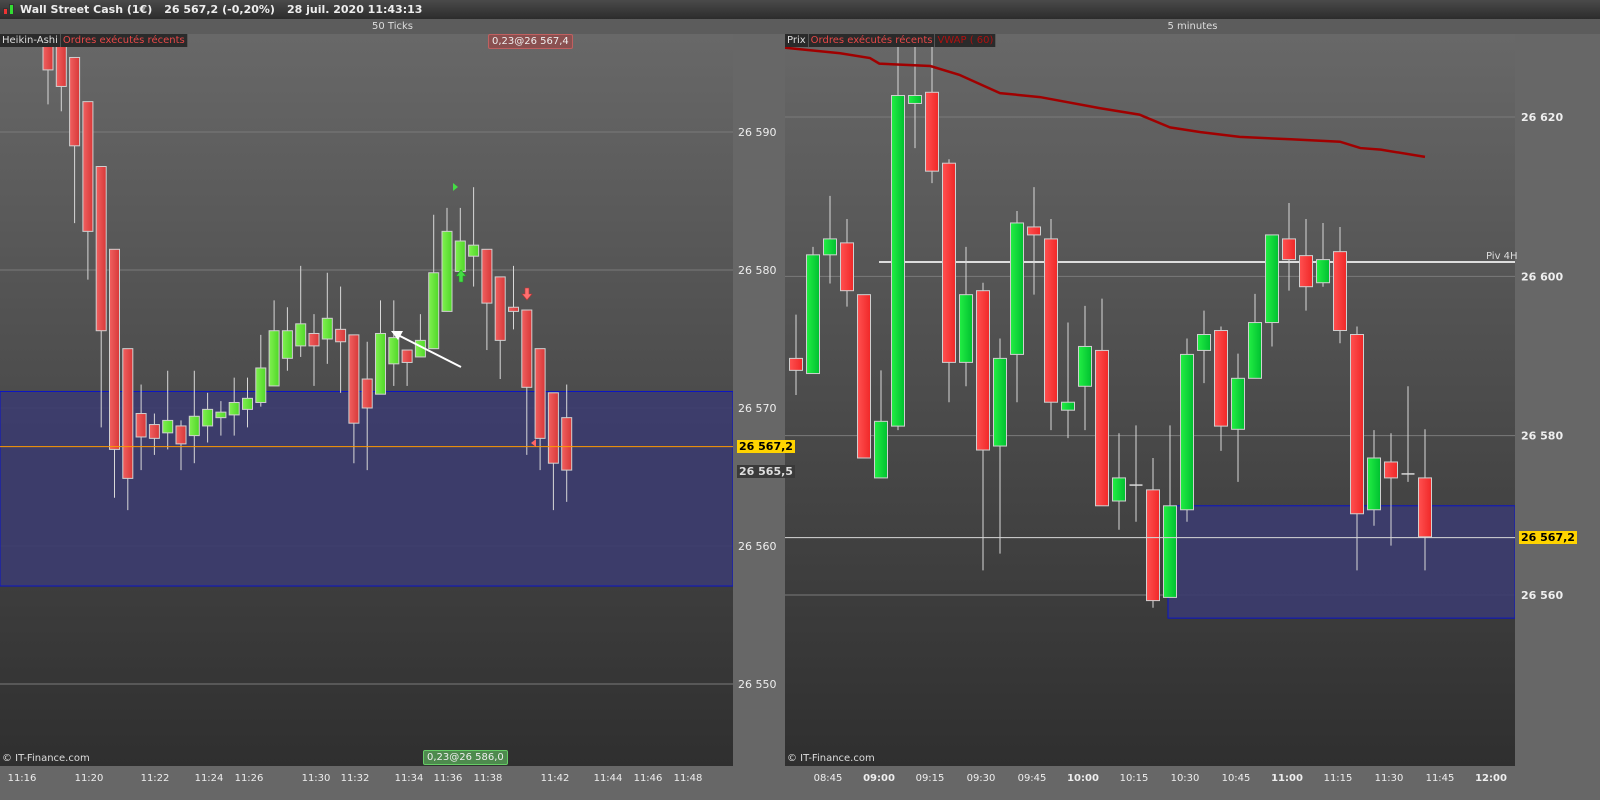  I want to click on right-indicator-tags: Prix Ordres exécutés récents VWAP ( 60), so click(891, 40).